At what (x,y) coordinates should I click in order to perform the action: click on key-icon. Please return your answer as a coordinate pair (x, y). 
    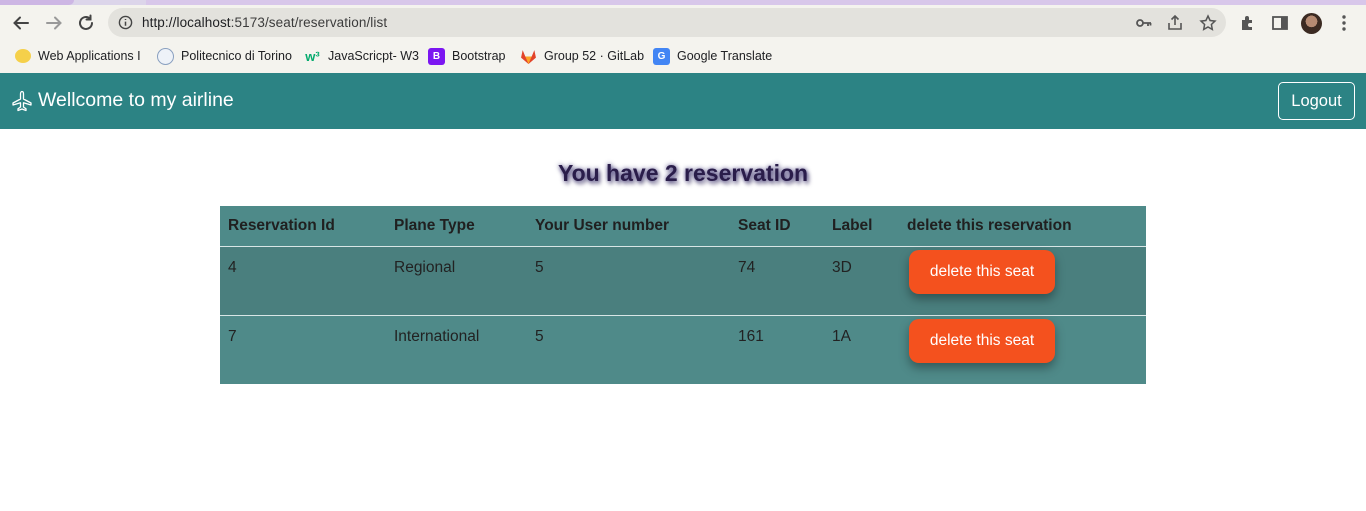
    Looking at the image, I should click on (1144, 23).